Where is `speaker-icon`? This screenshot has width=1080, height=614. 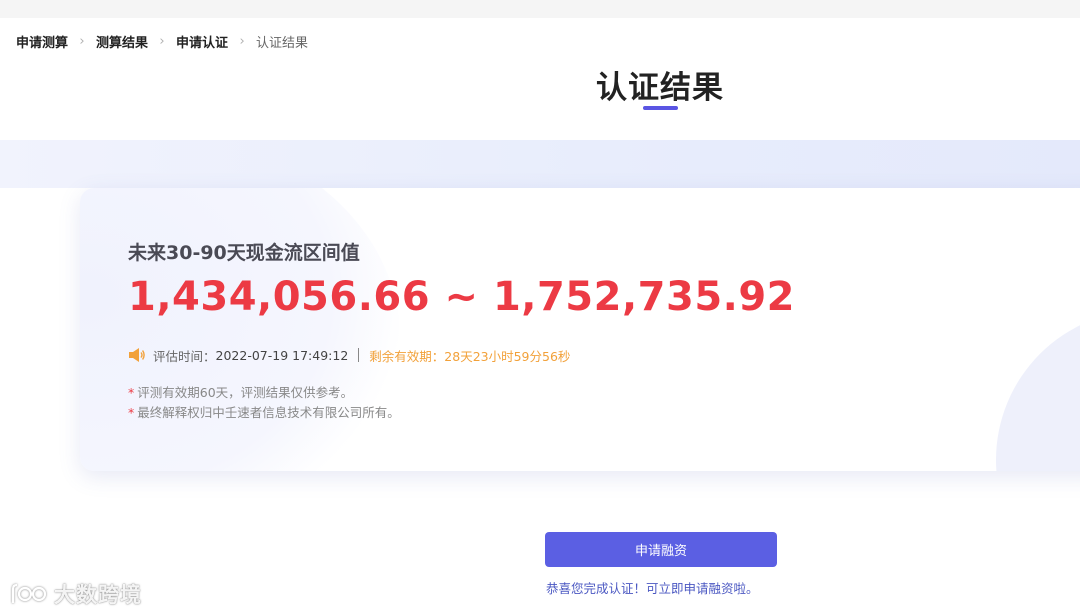
speaker-icon is located at coordinates (137, 355).